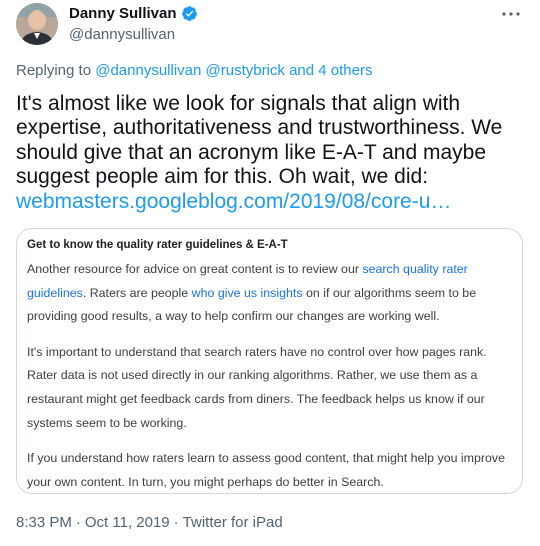 This screenshot has width=540, height=546. I want to click on tweet-source: Twitter for iPad, so click(233, 522).